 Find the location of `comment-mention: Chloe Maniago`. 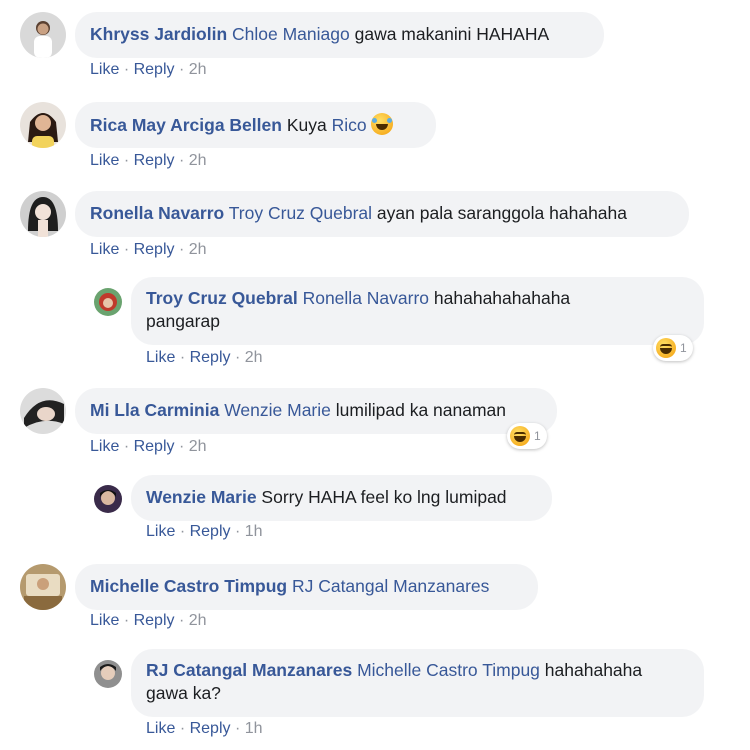

comment-mention: Chloe Maniago is located at coordinates (291, 34).